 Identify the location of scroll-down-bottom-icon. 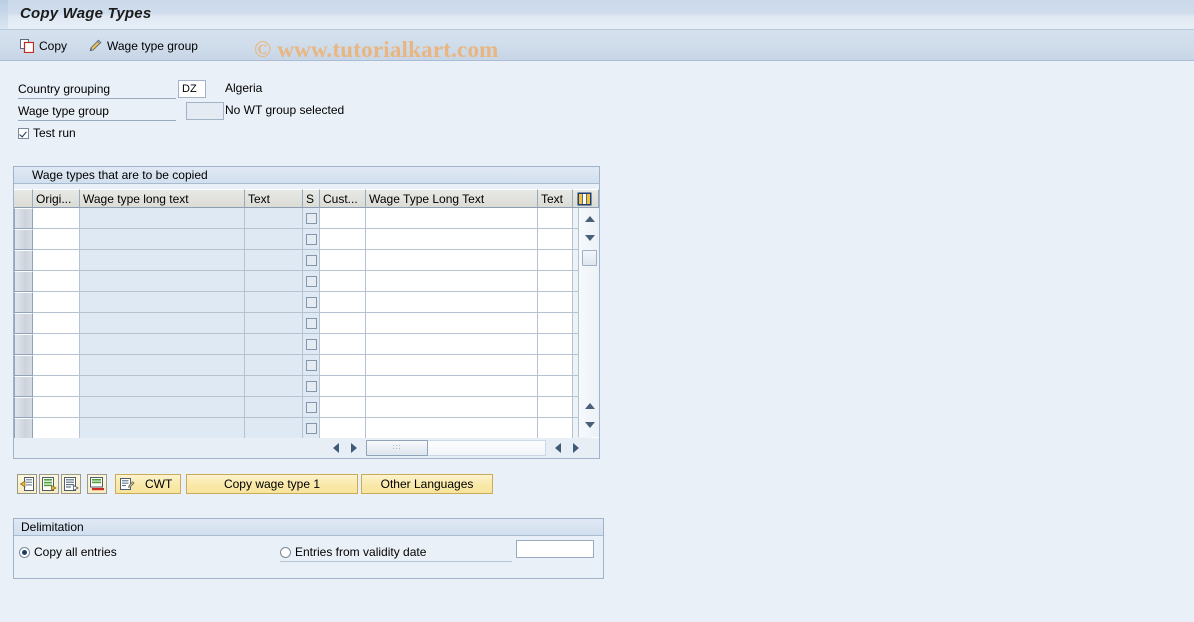
(589, 424).